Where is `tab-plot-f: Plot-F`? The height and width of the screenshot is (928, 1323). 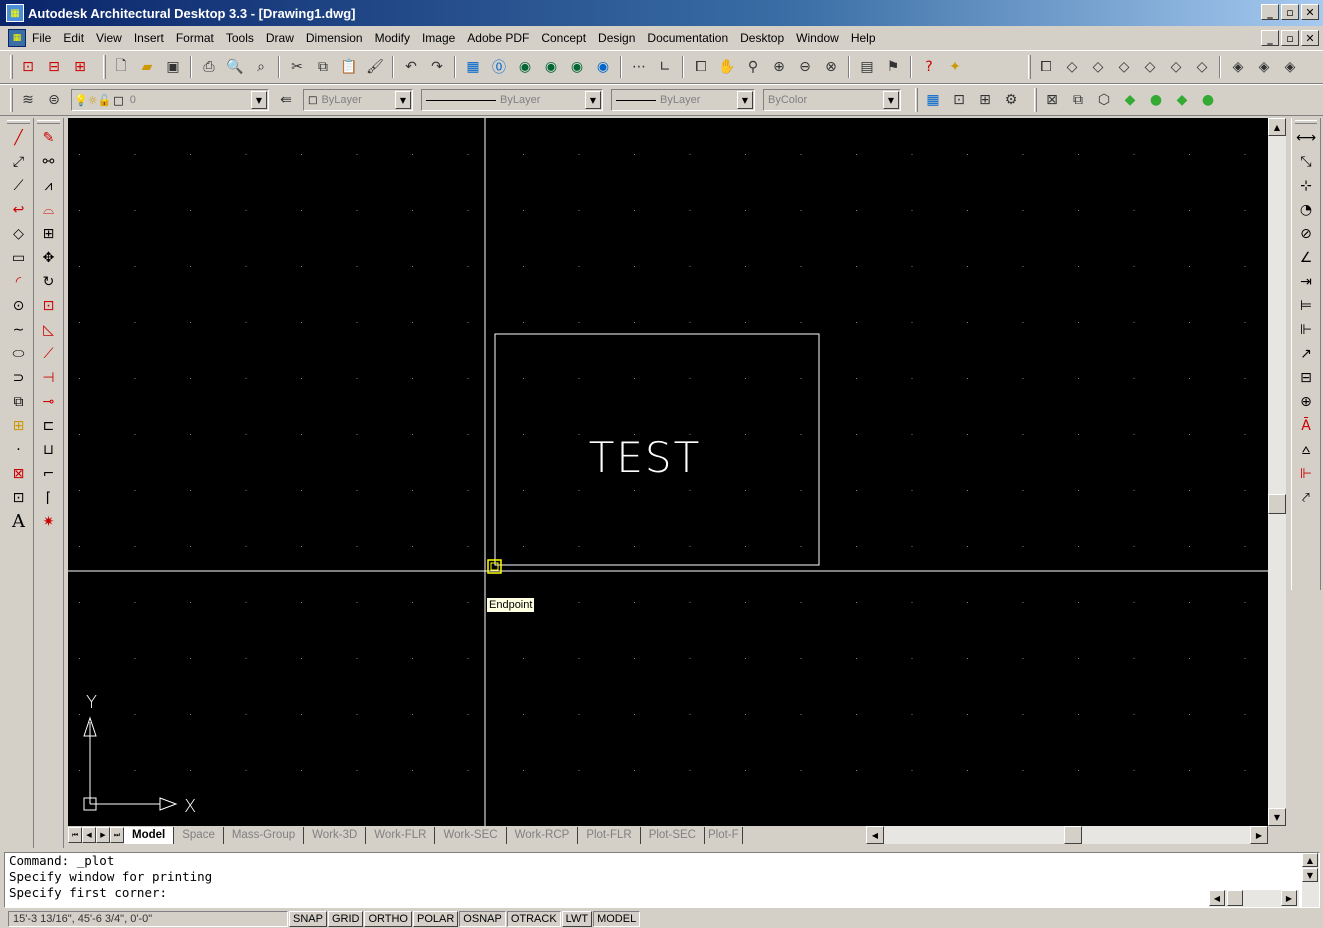
tab-plot-f: Plot-F is located at coordinates (724, 835).